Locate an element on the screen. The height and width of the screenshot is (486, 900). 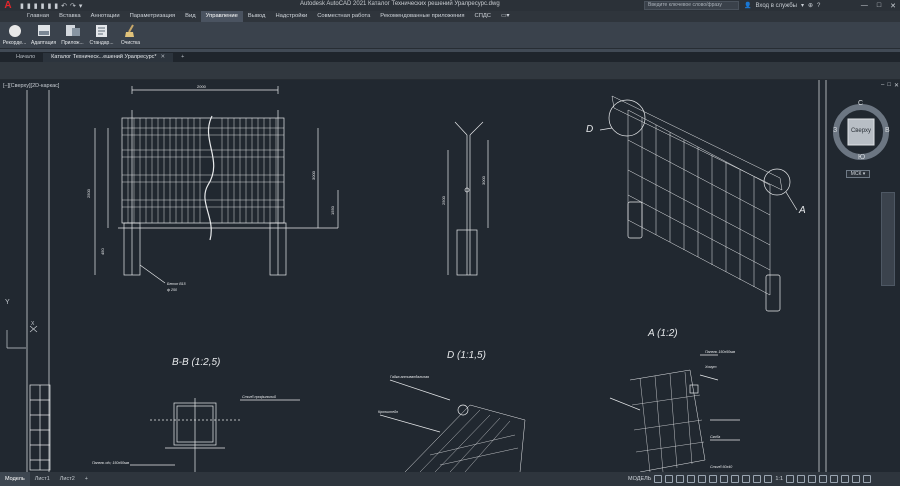
customize-button: Адаптация is located at coordinates (43, 36).